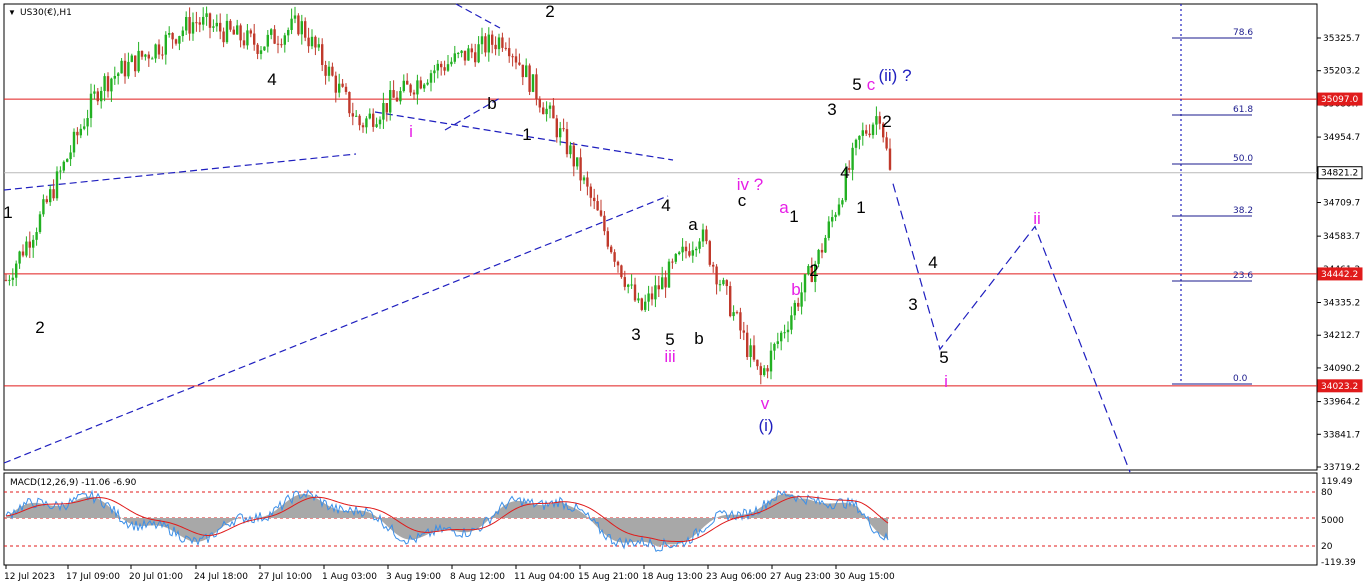 The height and width of the screenshot is (588, 1366). I want to click on time-tick-label: 27 Aug 23:00, so click(800, 577).